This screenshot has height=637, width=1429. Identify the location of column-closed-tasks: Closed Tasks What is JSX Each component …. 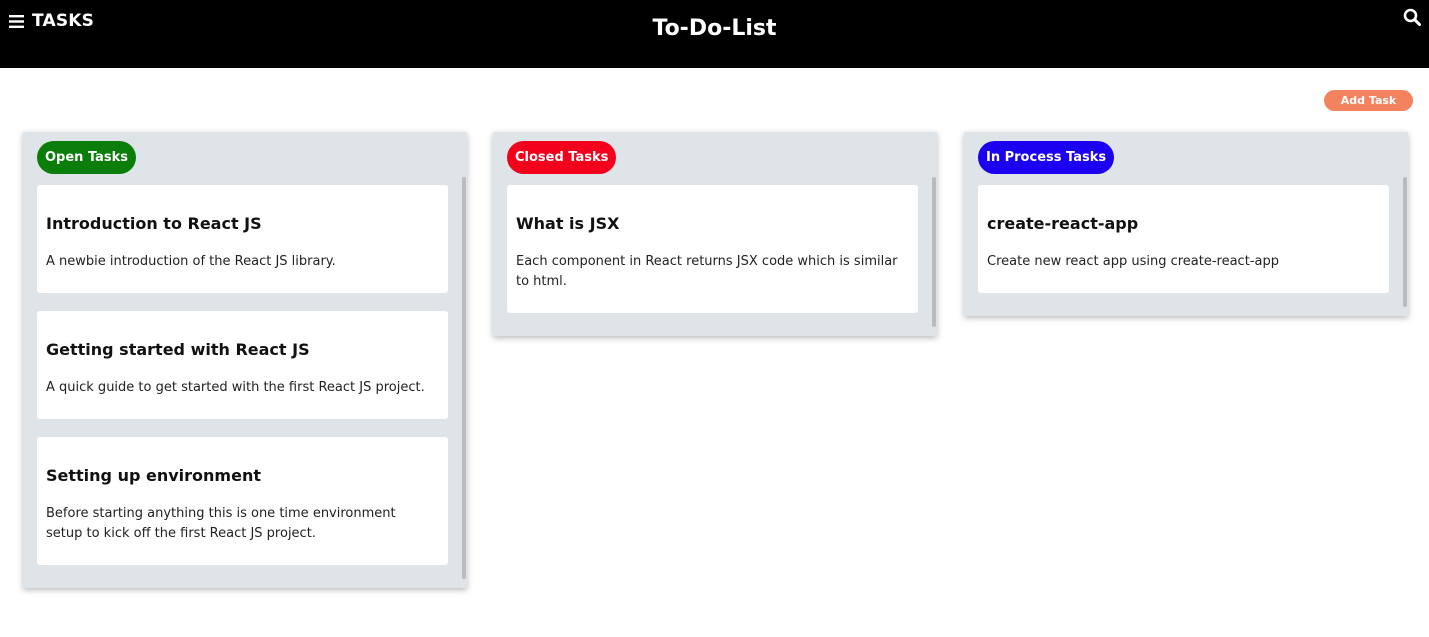
(715, 234).